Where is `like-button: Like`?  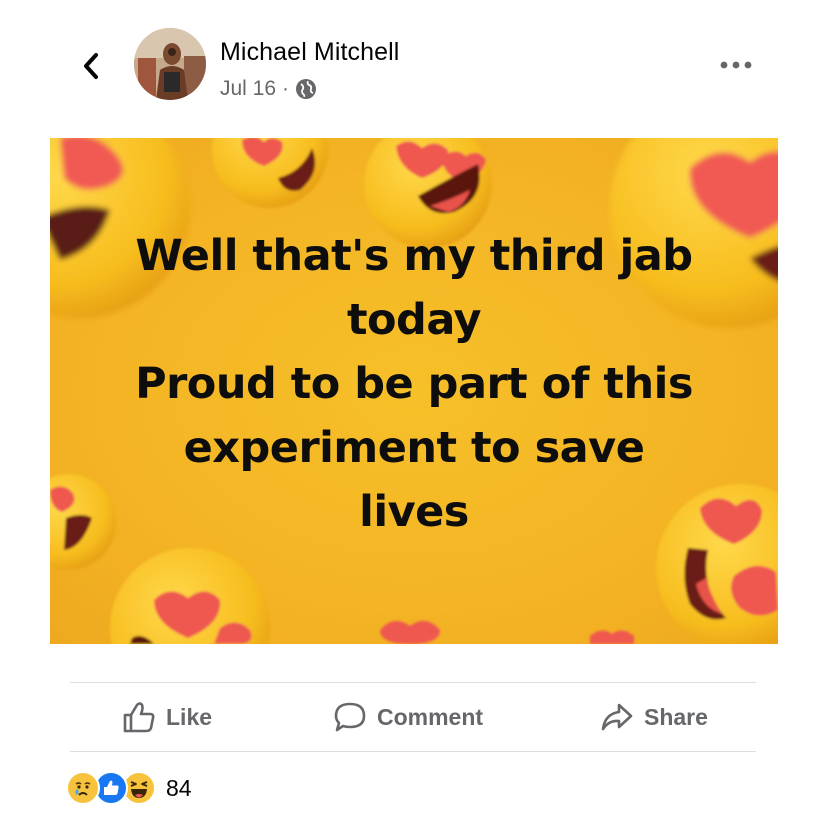 like-button: Like is located at coordinates (167, 717).